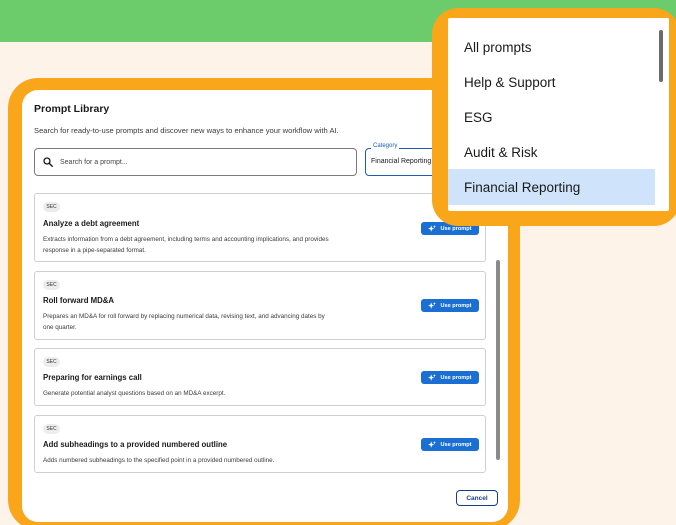 The height and width of the screenshot is (525, 676). I want to click on dropdown-item-audit-risk: Audit & Risk, so click(551, 152).